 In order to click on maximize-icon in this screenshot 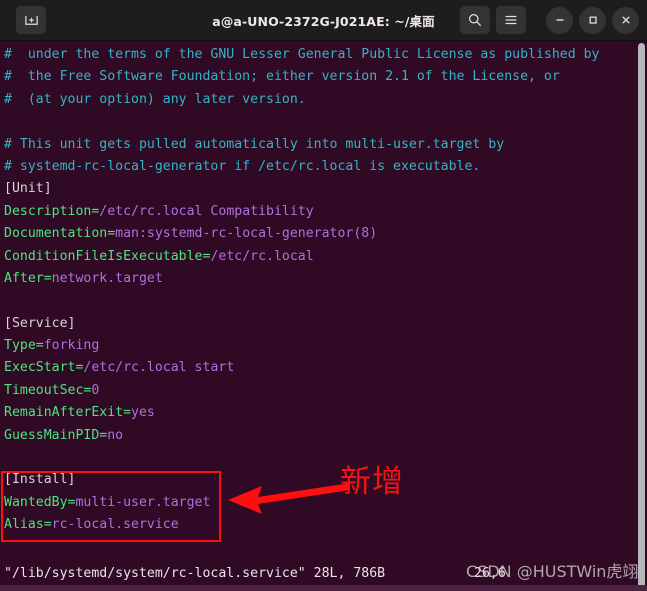, I will do `click(593, 20)`.